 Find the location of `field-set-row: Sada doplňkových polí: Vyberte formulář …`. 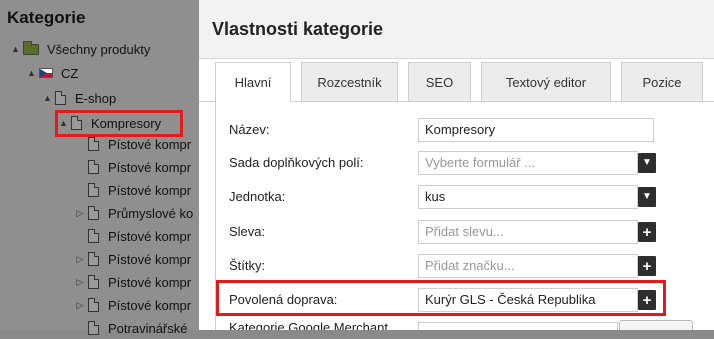

field-set-row: Sada doplňkových polí: Vyberte formulář … is located at coordinates (459, 163).